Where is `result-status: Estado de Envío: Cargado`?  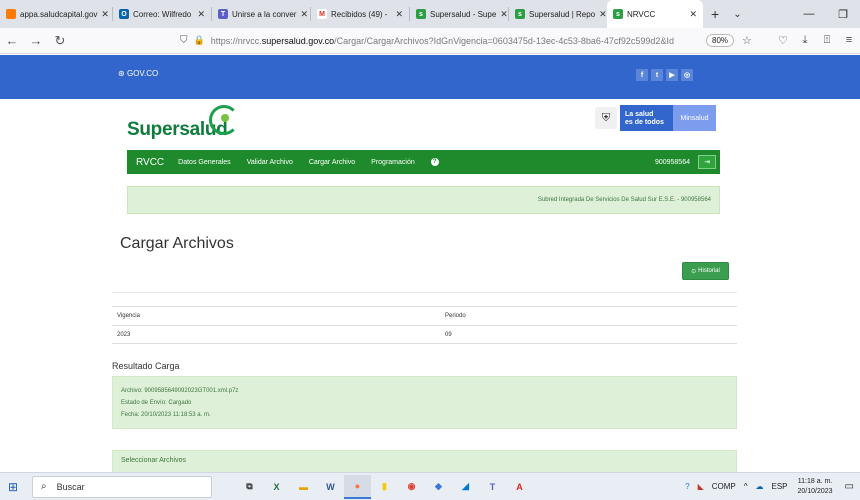 result-status: Estado de Envío: Cargado is located at coordinates (156, 403).